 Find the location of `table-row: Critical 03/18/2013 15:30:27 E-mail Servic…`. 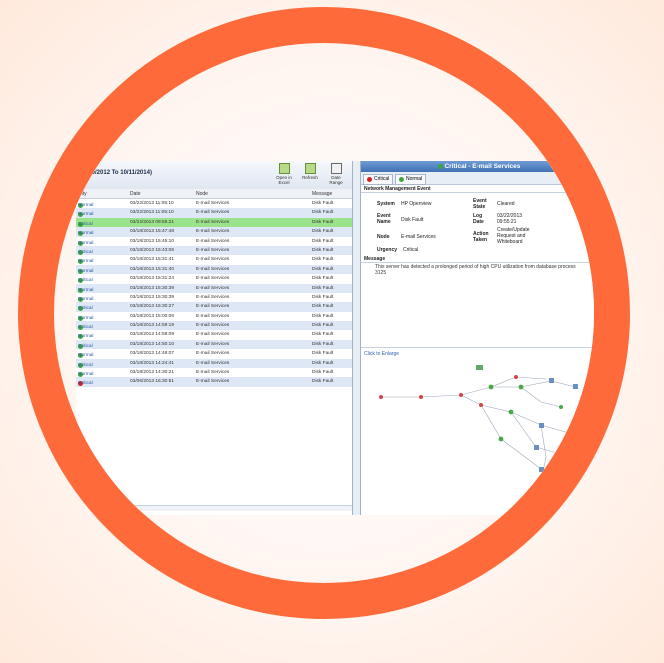

table-row: Critical 03/18/2013 15:30:27 E-mail Servic… is located at coordinates (214, 307).